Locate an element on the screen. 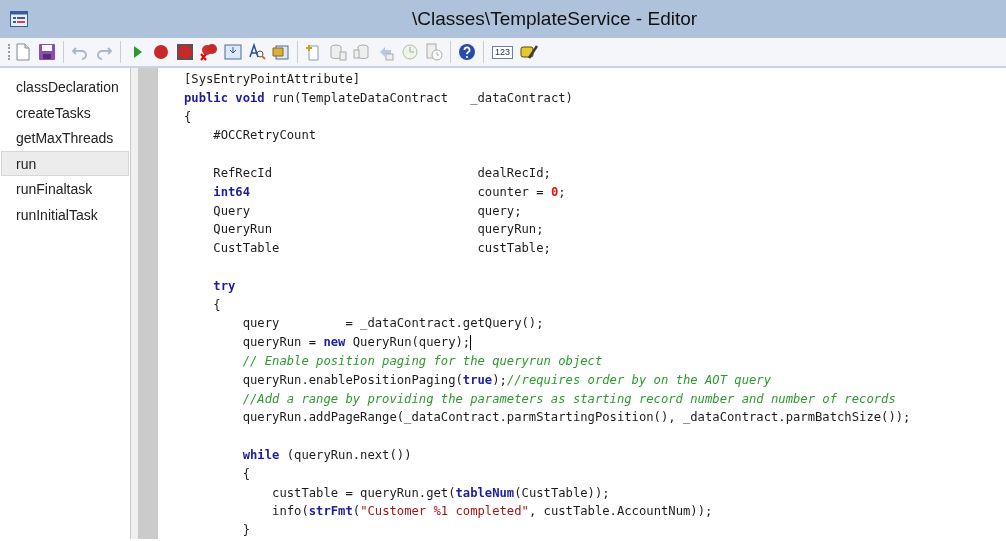 The height and width of the screenshot is (541, 1006). number-format-button: 123 is located at coordinates (503, 52).